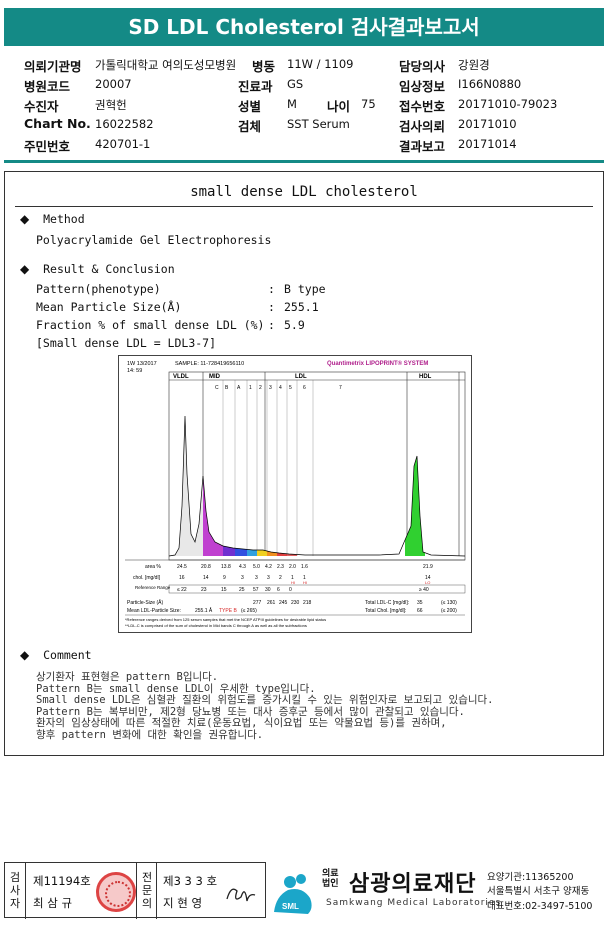  What do you see at coordinates (209, 364) in the screenshot?
I see `chart-sample: SAMPLE: 11-728419656110` at bounding box center [209, 364].